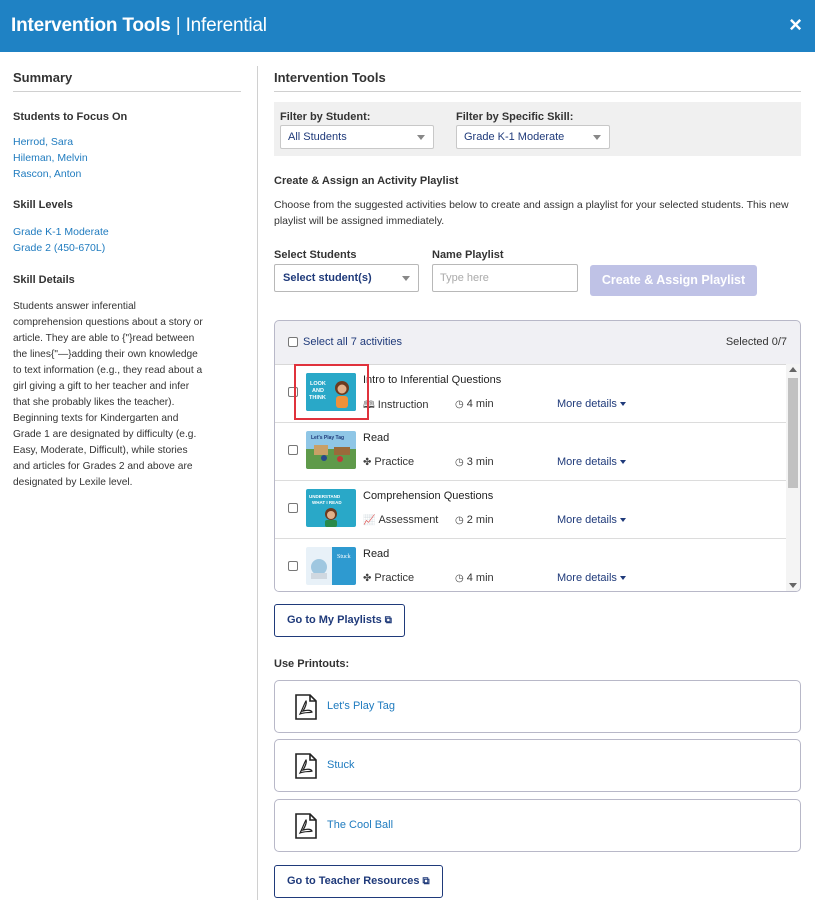  I want to click on svg-text: Stuck, so click(344, 557).